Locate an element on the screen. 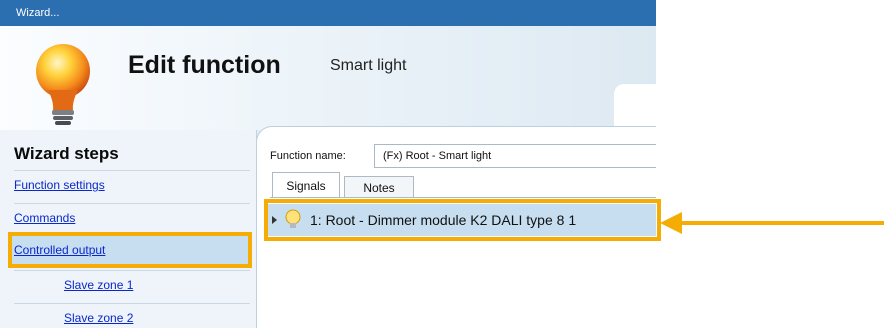 The image size is (886, 328). function-name-input: (Fx) Root - Smart light is located at coordinates (515, 156).